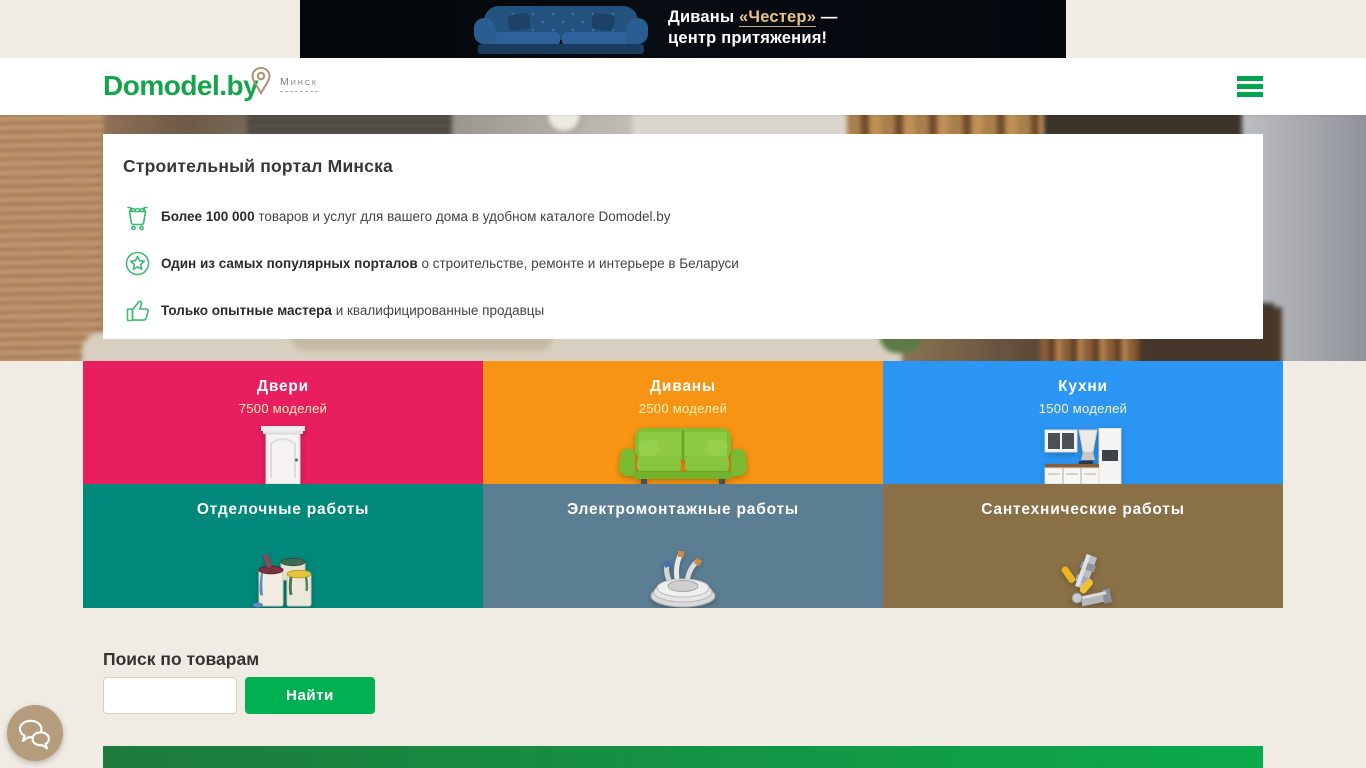 This screenshot has height=768, width=1366. I want to click on door-image, so click(283, 455).